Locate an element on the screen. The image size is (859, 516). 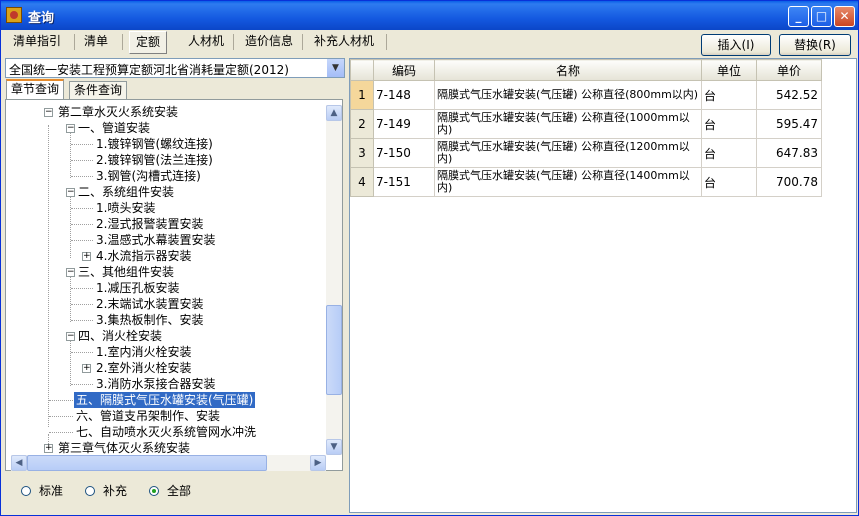
radio-selected-icon is located at coordinates (154, 491).